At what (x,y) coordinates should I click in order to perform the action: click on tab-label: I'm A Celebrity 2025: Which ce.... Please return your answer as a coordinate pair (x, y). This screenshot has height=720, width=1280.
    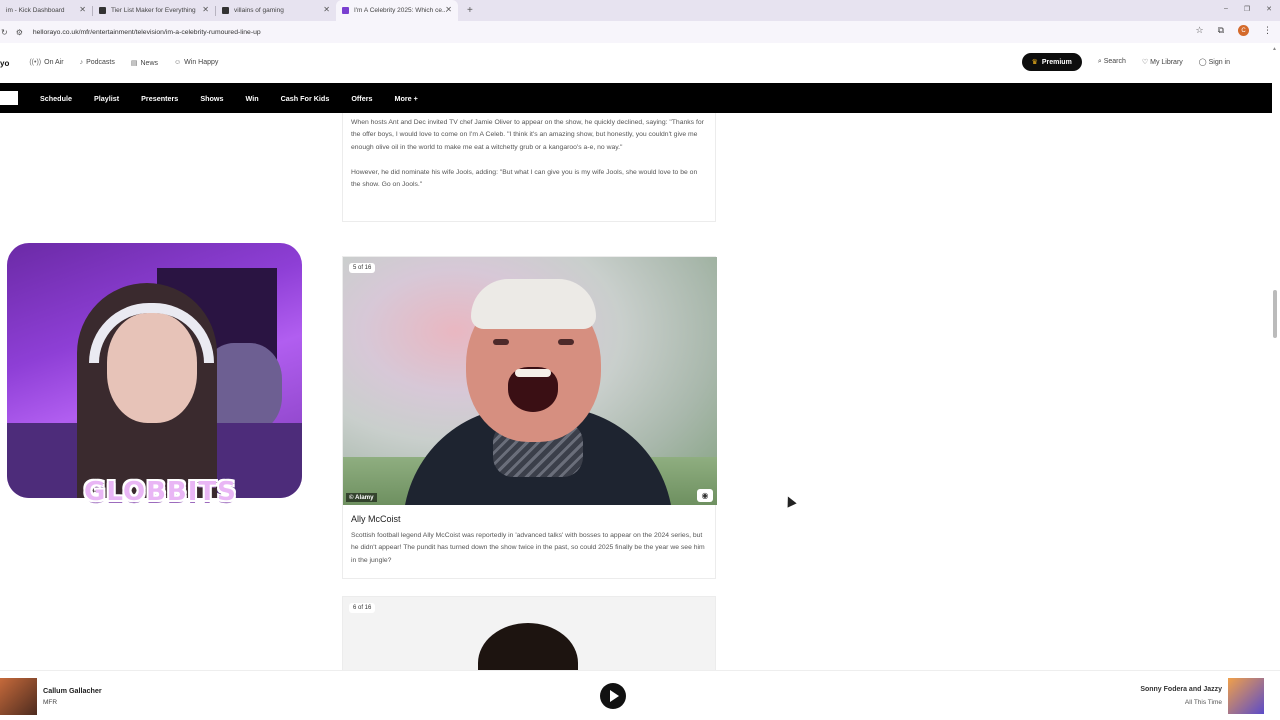
    Looking at the image, I should click on (401, 10).